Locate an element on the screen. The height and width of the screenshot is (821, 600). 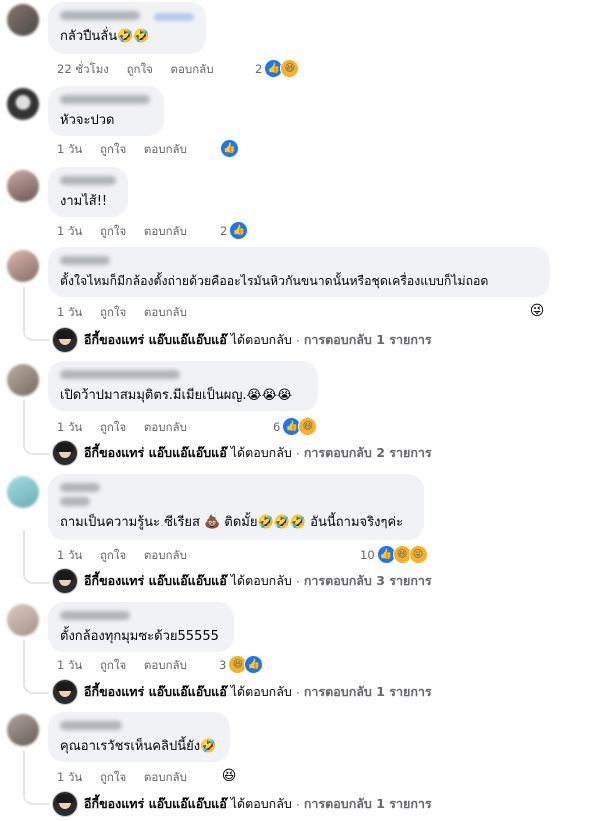
reaction-summary: 6 👍 😆 is located at coordinates (295, 426).